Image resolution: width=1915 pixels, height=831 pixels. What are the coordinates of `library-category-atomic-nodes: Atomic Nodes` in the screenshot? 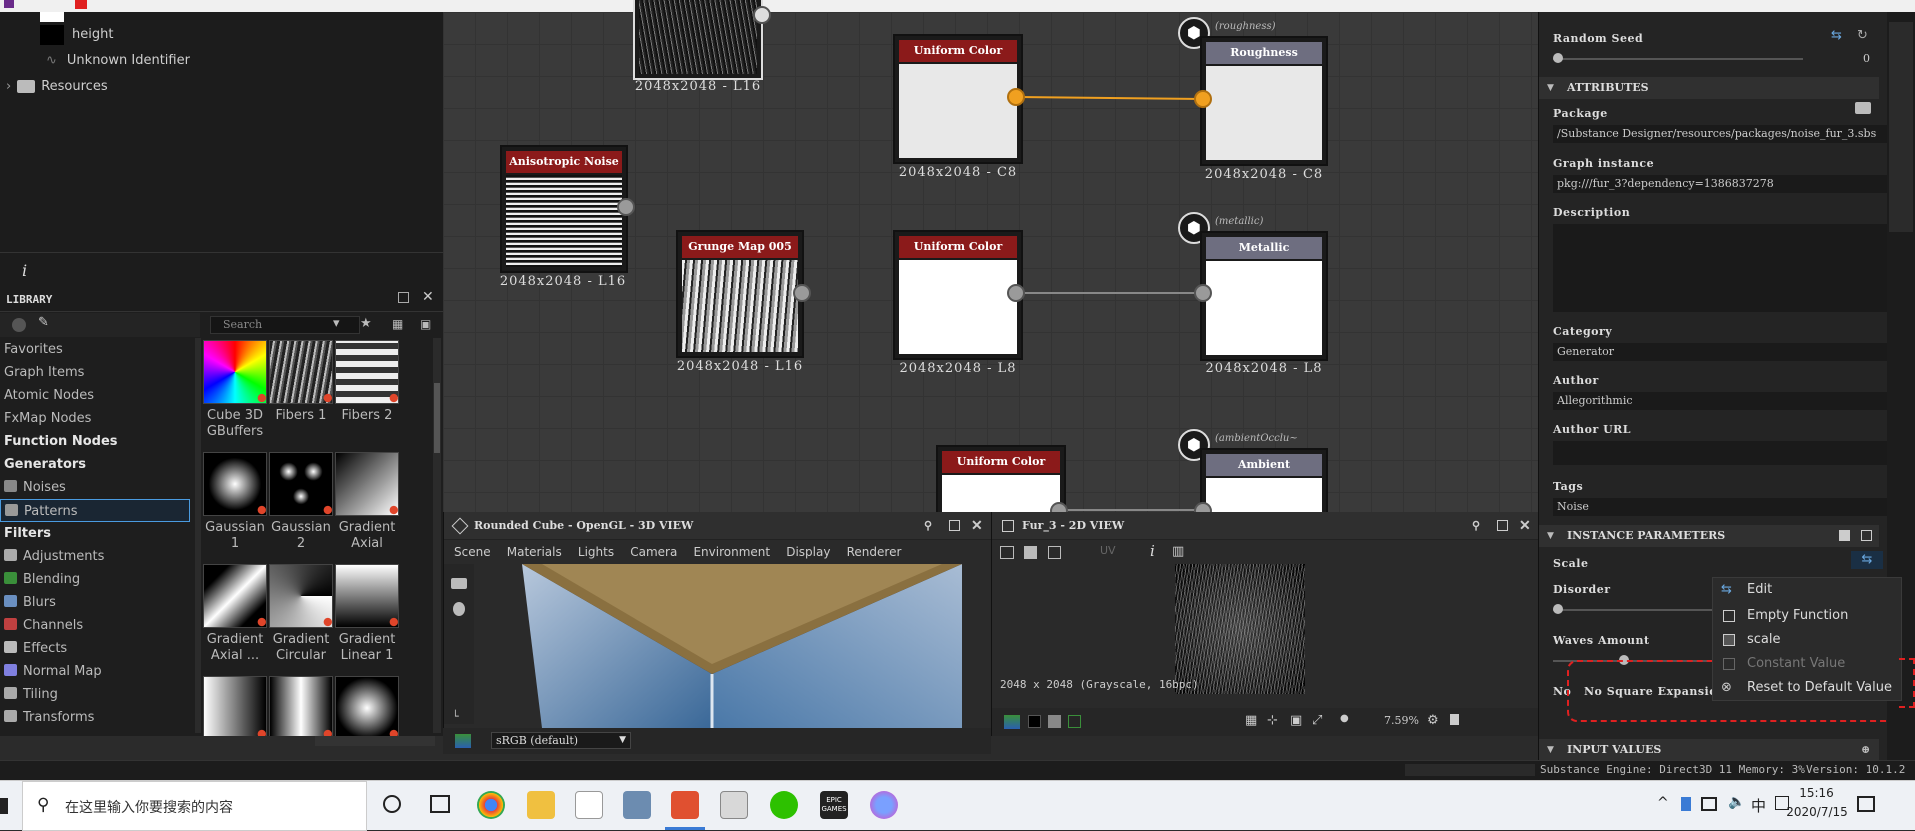 It's located at (95, 395).